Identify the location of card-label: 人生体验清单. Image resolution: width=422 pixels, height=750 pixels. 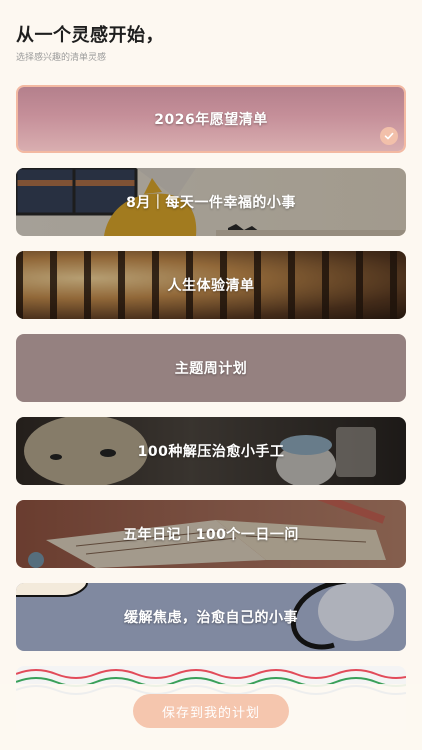
(211, 286).